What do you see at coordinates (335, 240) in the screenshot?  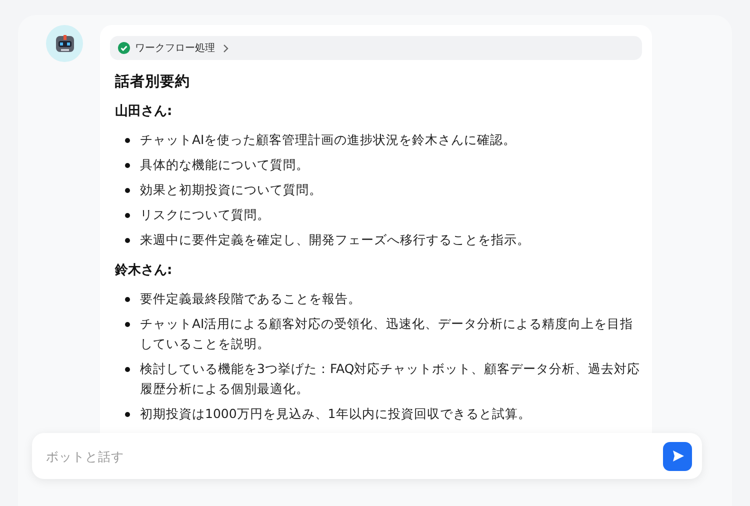 I see `summary-point: 来週中に要件定義を確定し、開発フェーズへ移行することを指示。` at bounding box center [335, 240].